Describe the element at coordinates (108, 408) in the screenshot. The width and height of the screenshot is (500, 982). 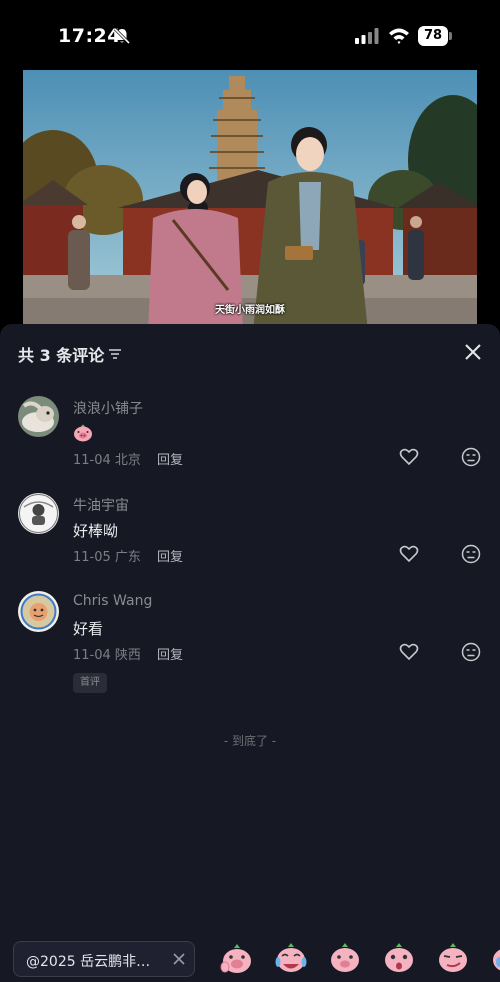
I see `comment-username: 浪浪小铺子` at that location.